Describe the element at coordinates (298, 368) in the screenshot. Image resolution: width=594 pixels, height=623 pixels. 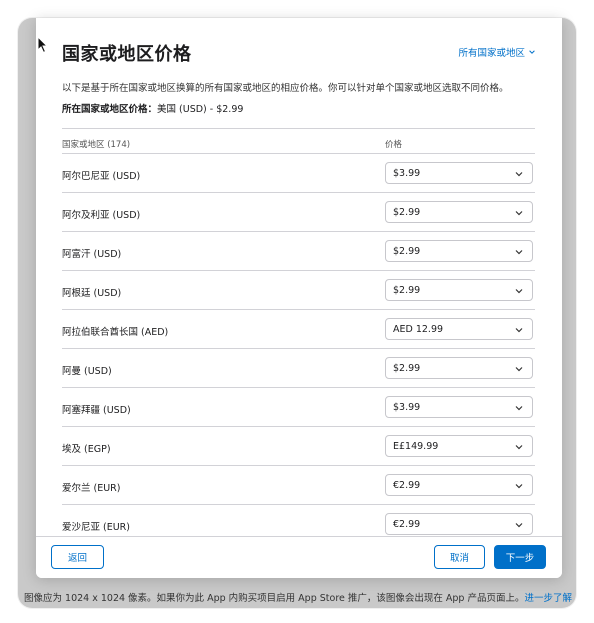
I see `table-row: 阿曼 (USD) $2.99` at that location.